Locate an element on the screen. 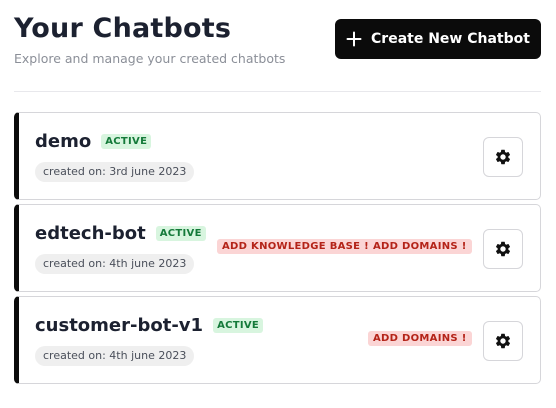  page-title: Your Chatbots is located at coordinates (123, 28).